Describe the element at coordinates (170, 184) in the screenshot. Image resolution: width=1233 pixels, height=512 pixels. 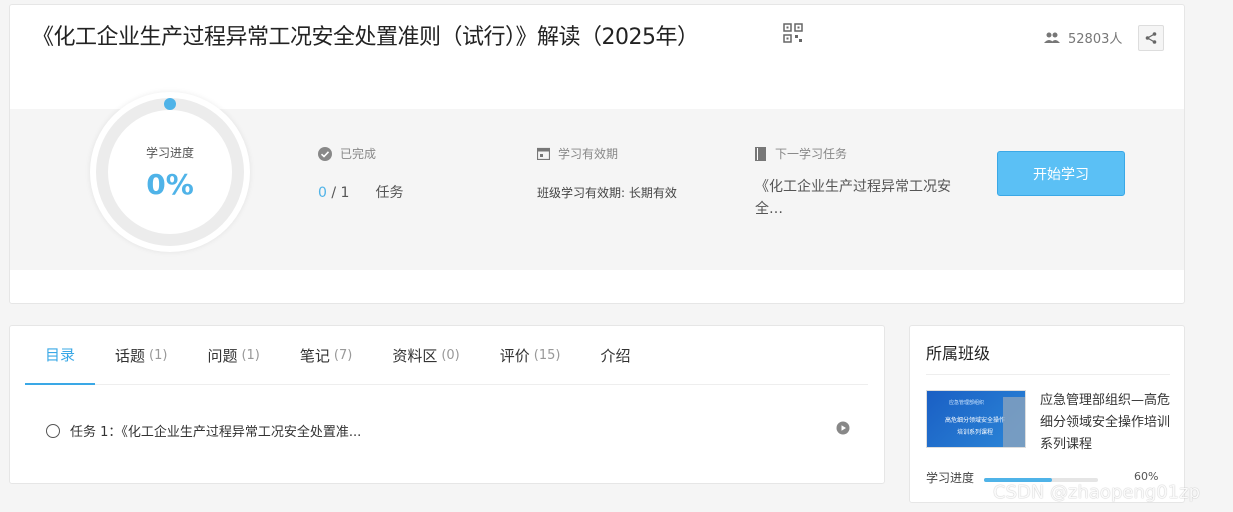
I see `progress-value: 0%` at that location.